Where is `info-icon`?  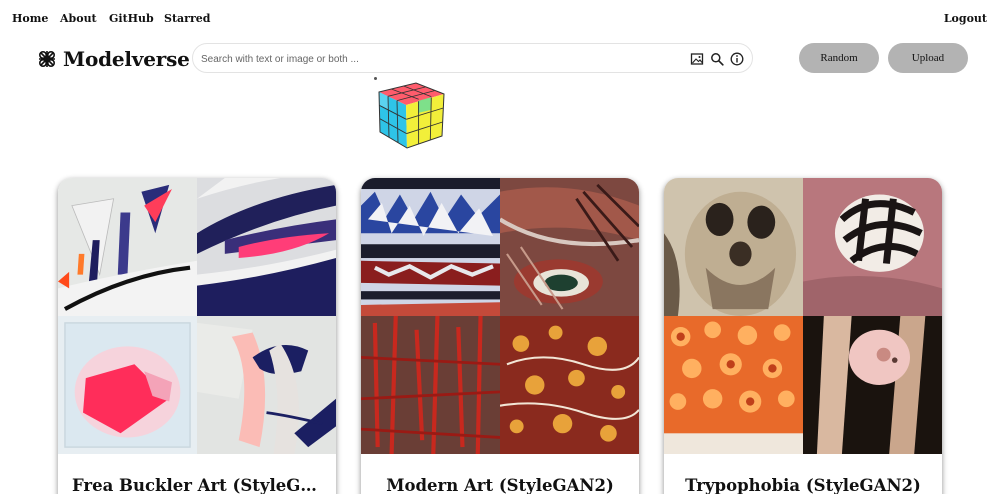
info-icon is located at coordinates (737, 59).